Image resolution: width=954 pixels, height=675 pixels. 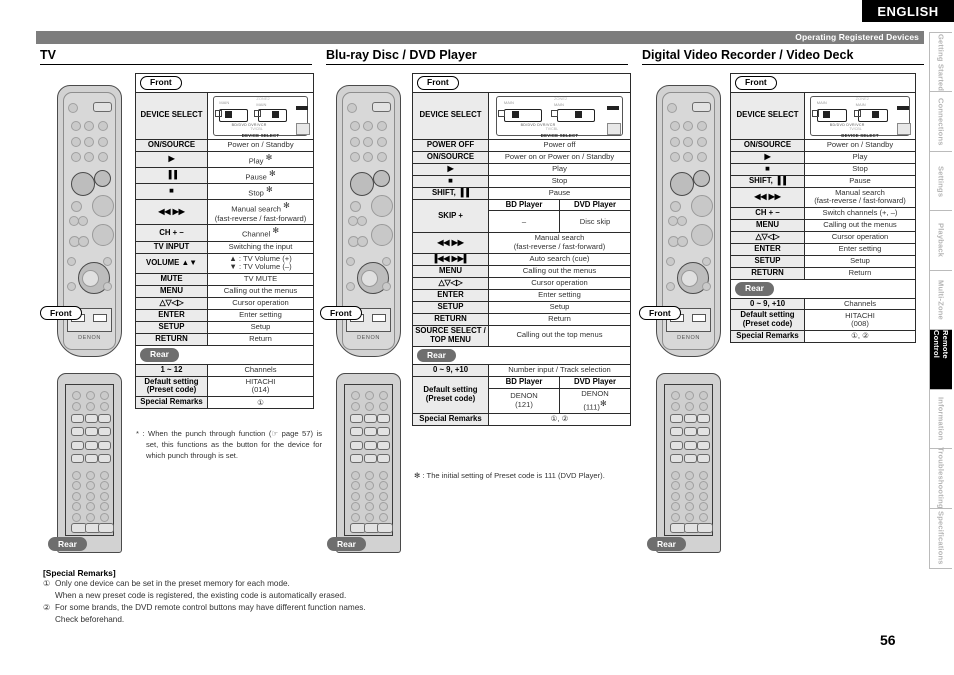 I want to click on table-cell-key: ◀◀ ▶▶, so click(x=767, y=197).